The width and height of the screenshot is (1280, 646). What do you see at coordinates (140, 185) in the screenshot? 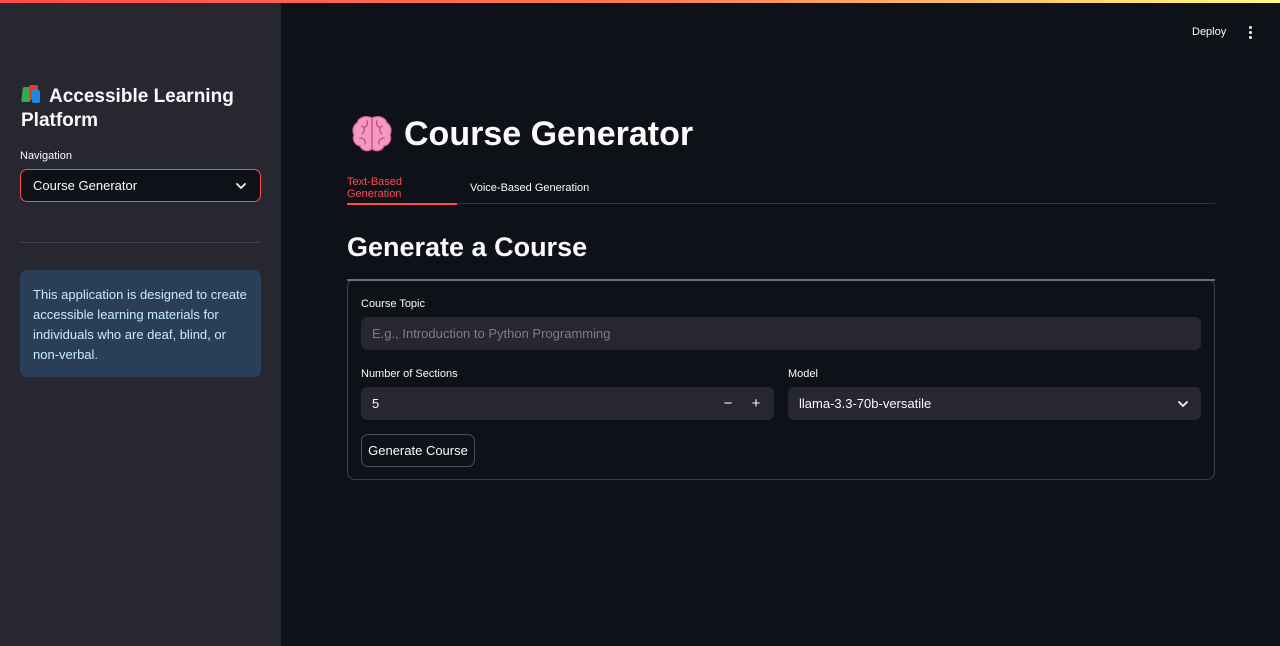
I see `navigation-select: Course Generator` at bounding box center [140, 185].